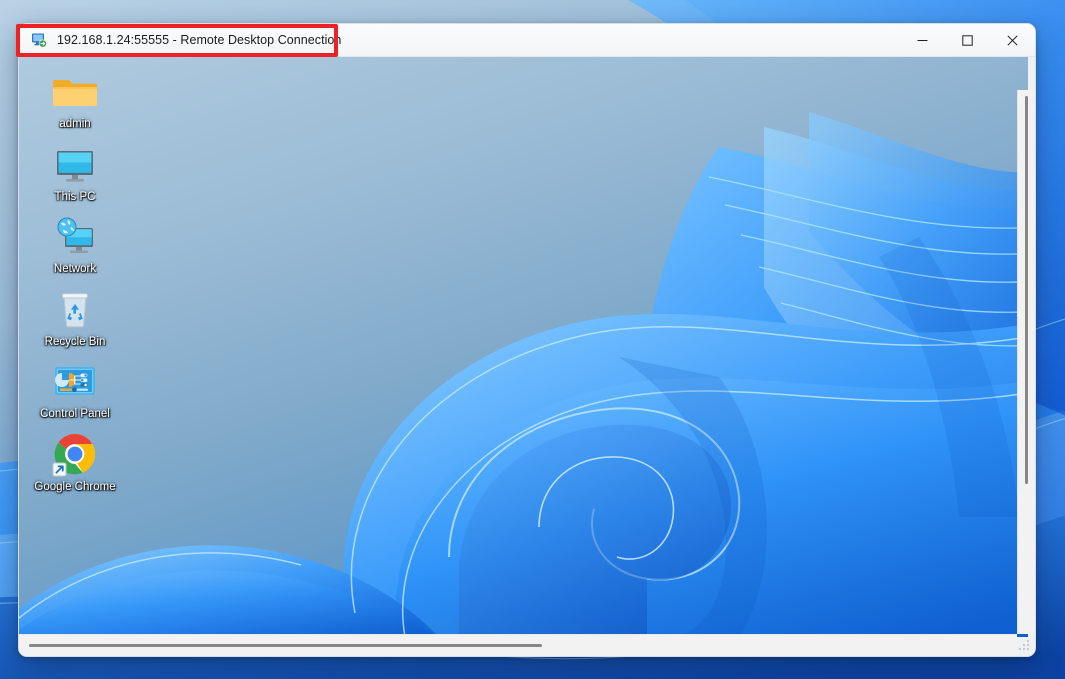 This screenshot has height=679, width=1065. Describe the element at coordinates (75, 454) in the screenshot. I see `google-chrome-icon` at that location.